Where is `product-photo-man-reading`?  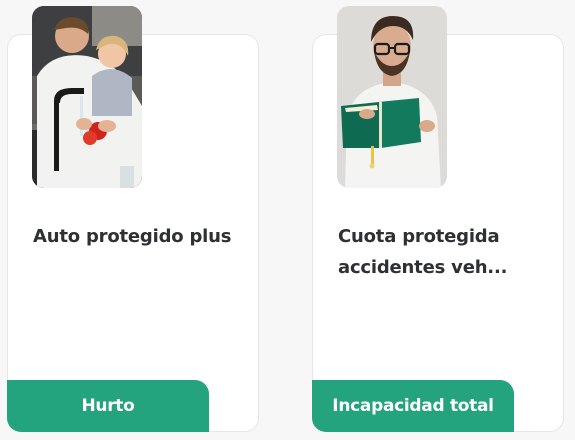 product-photo-man-reading is located at coordinates (392, 97).